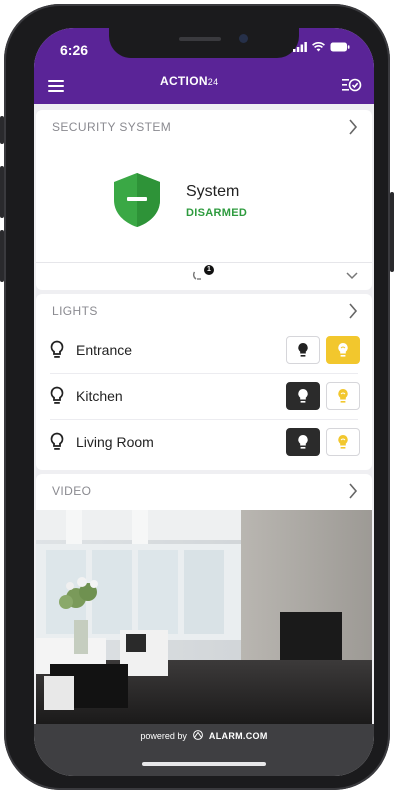 The height and width of the screenshot is (795, 396). I want to click on chevron-down-icon, so click(352, 276).